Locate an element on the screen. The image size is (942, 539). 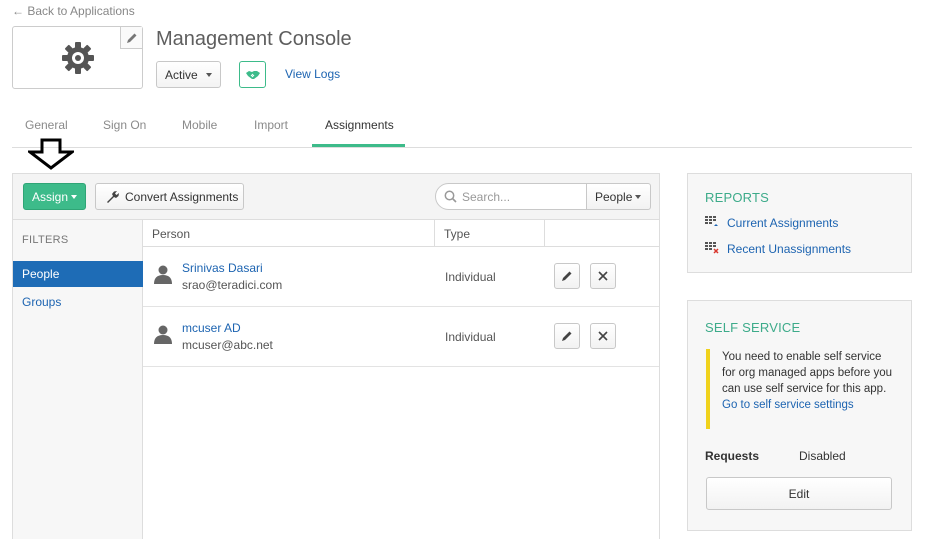
person-email: mcuser@abc.net is located at coordinates (227, 345).